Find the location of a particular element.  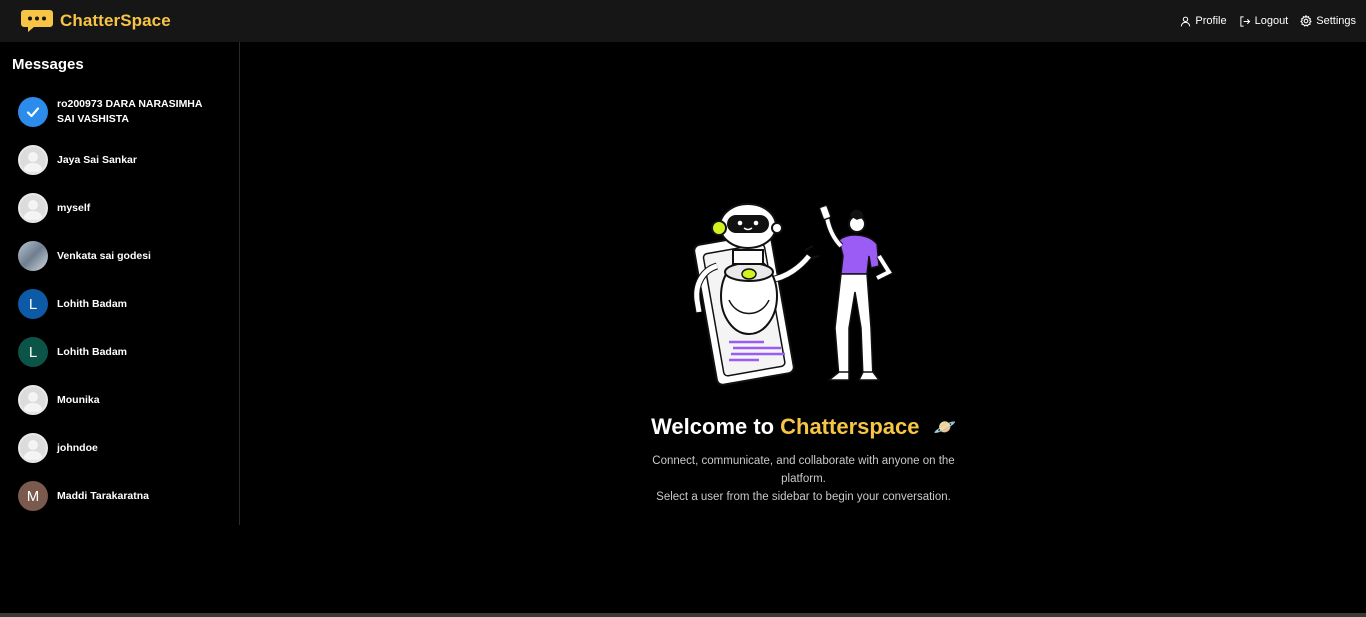

user-list-item: M Maddi Tarakaratna is located at coordinates (119, 496).